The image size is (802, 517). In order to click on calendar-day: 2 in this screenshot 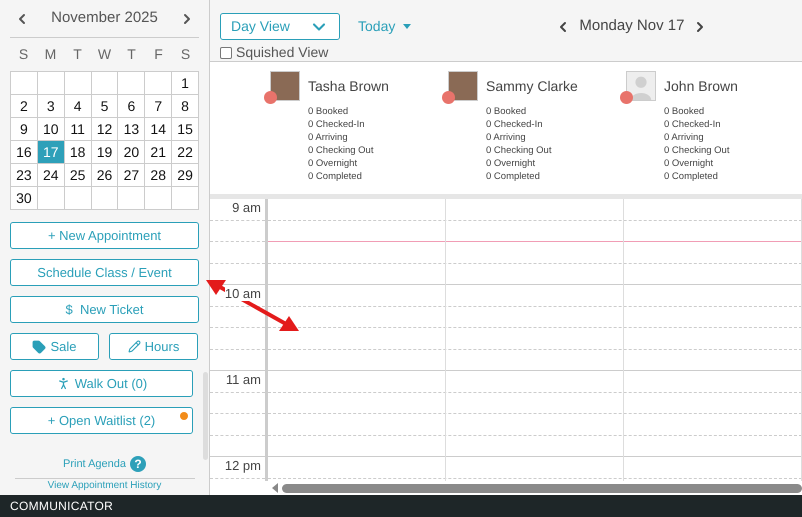, I will do `click(24, 106)`.